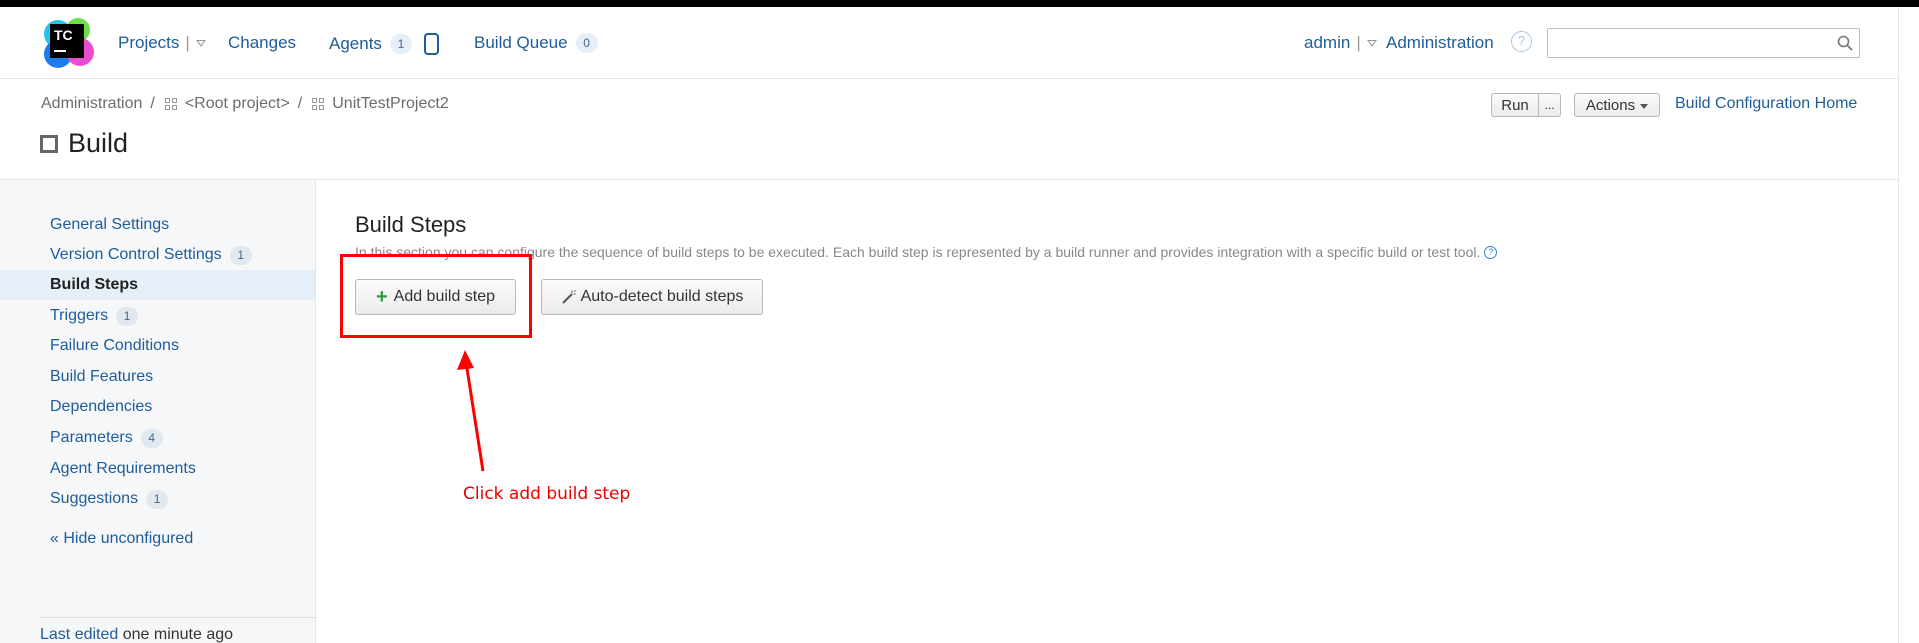 The height and width of the screenshot is (643, 1919). Describe the element at coordinates (79, 634) in the screenshot. I see `last-edited-link: Last edited` at that location.